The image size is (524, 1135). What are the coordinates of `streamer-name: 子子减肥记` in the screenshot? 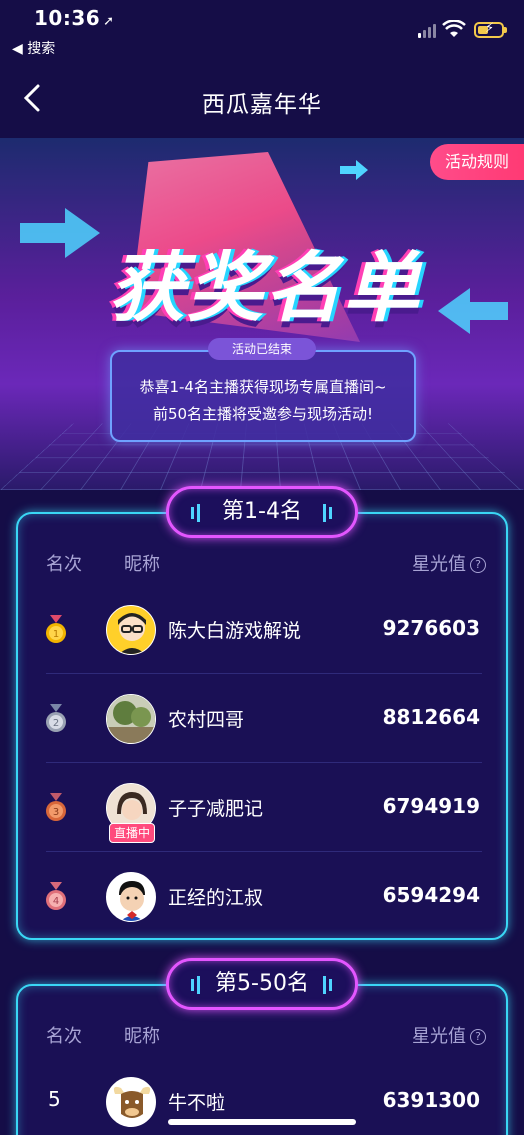 It's located at (216, 809).